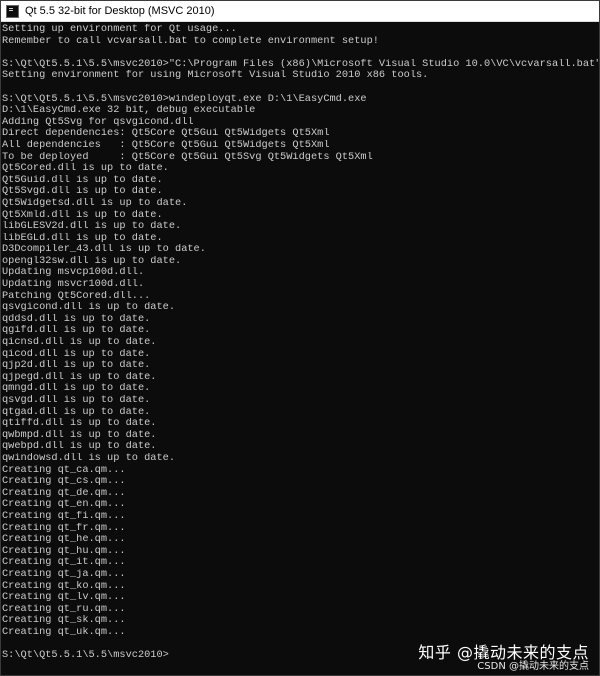 The image size is (600, 676). Describe the element at coordinates (92, 261) in the screenshot. I see `console-line: opengl32sw.dll is up to date.` at that location.